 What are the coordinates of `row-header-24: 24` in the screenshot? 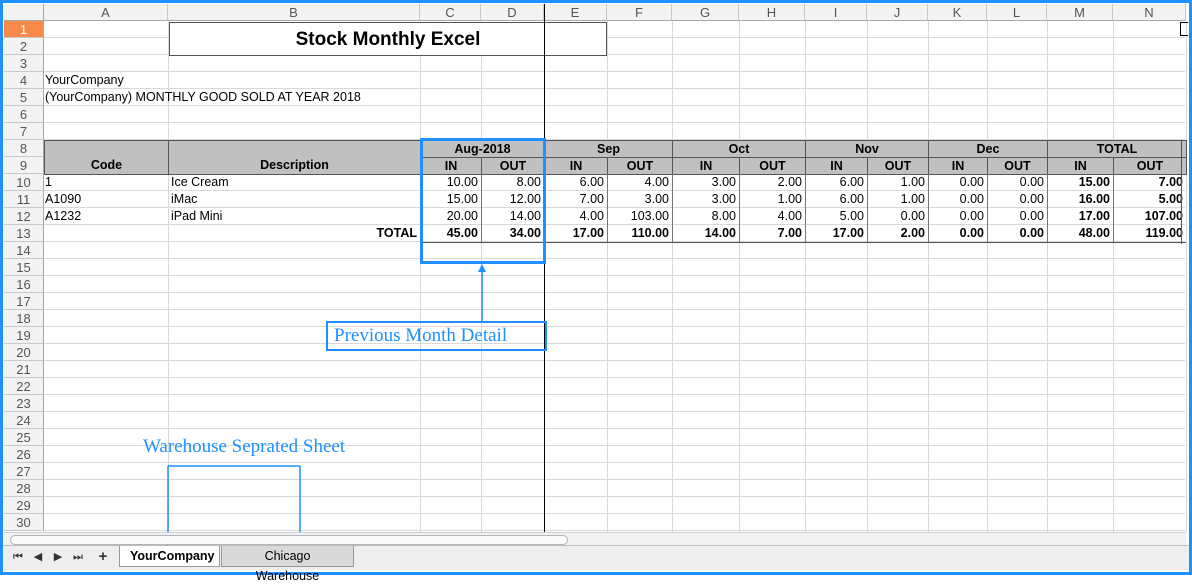 It's located at (24, 420).